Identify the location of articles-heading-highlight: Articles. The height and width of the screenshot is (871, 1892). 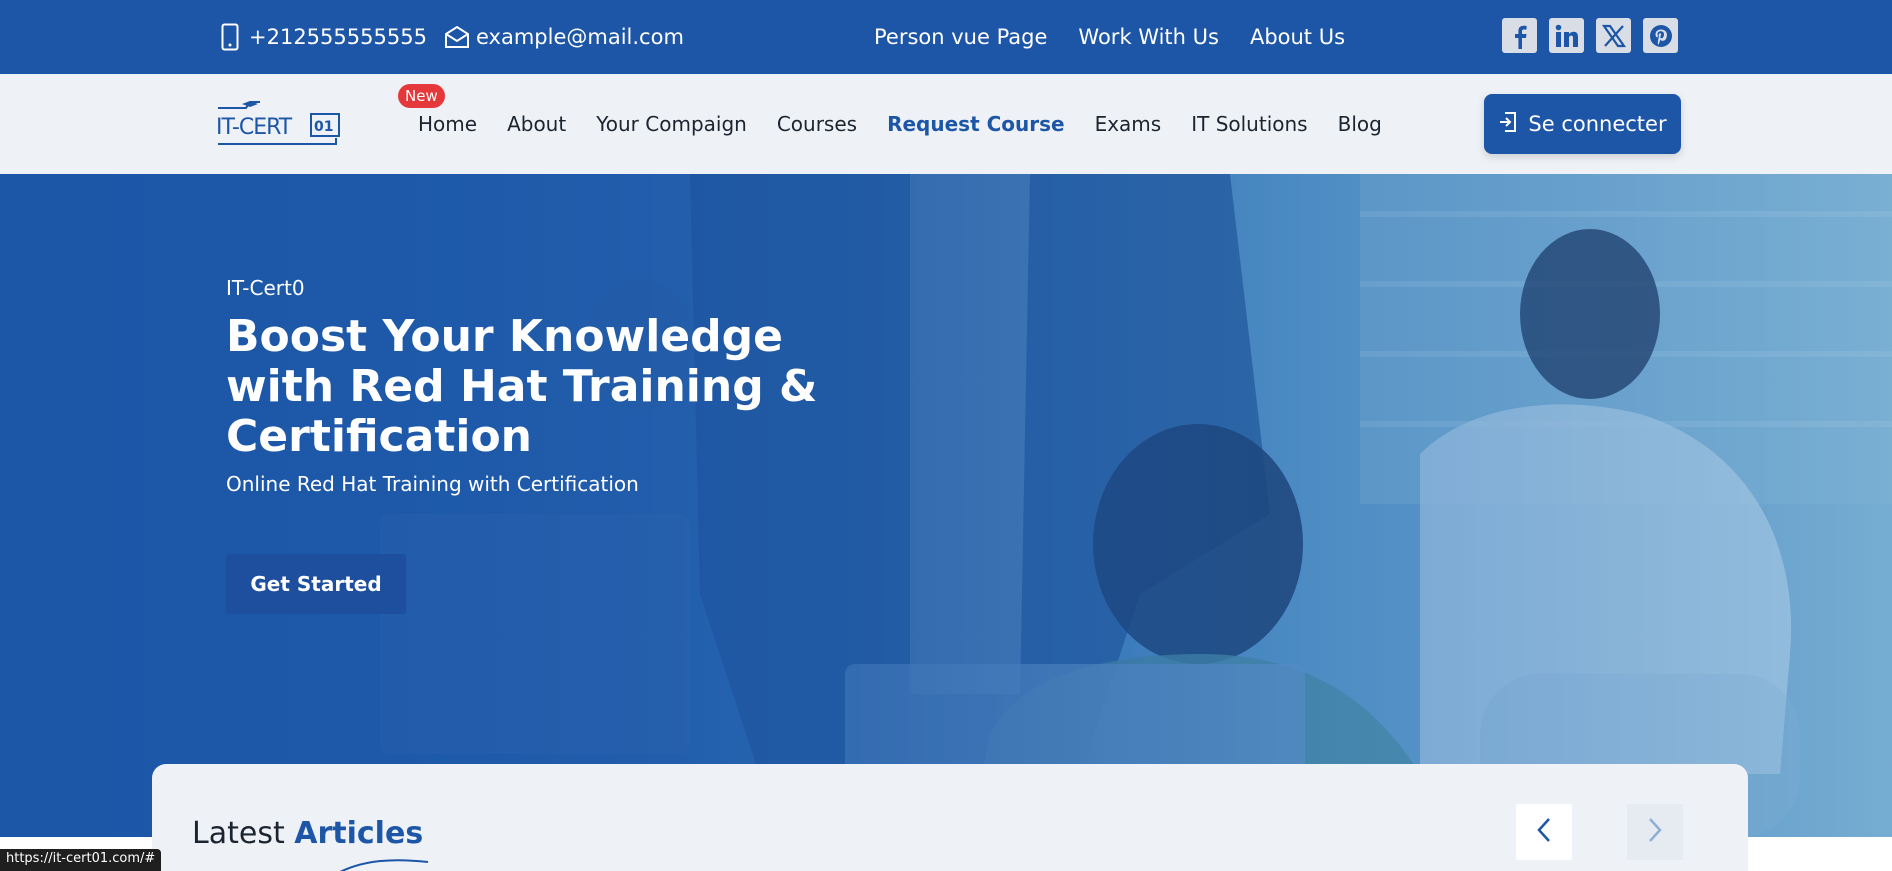
(359, 833).